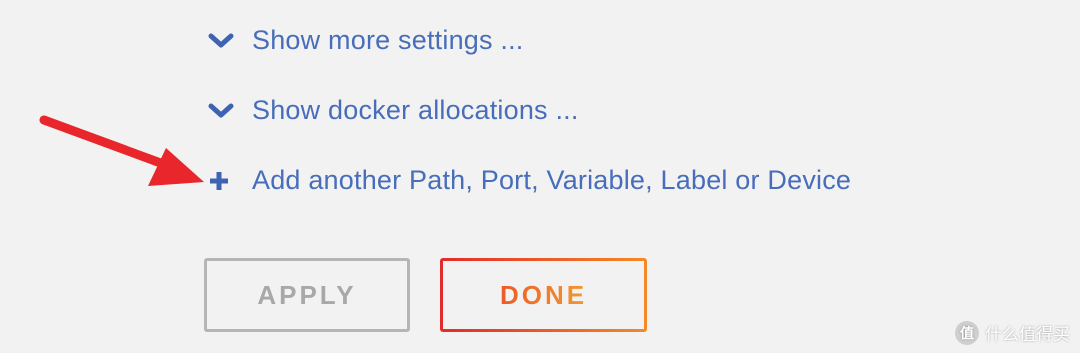  I want to click on apply-button-label: APPLY, so click(307, 294).